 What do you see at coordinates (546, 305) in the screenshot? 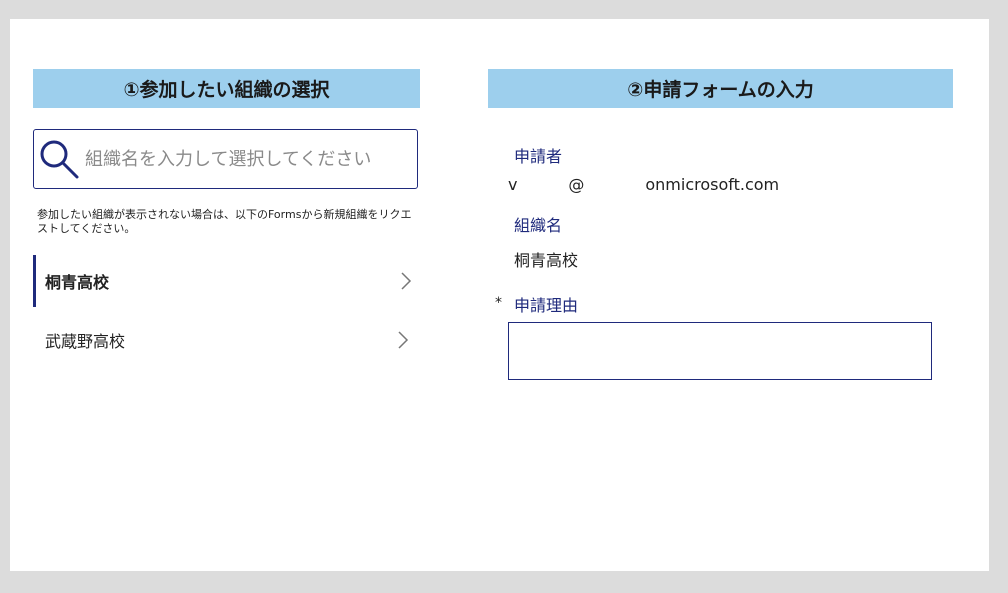
I see `reason-label: 申請理由` at bounding box center [546, 305].